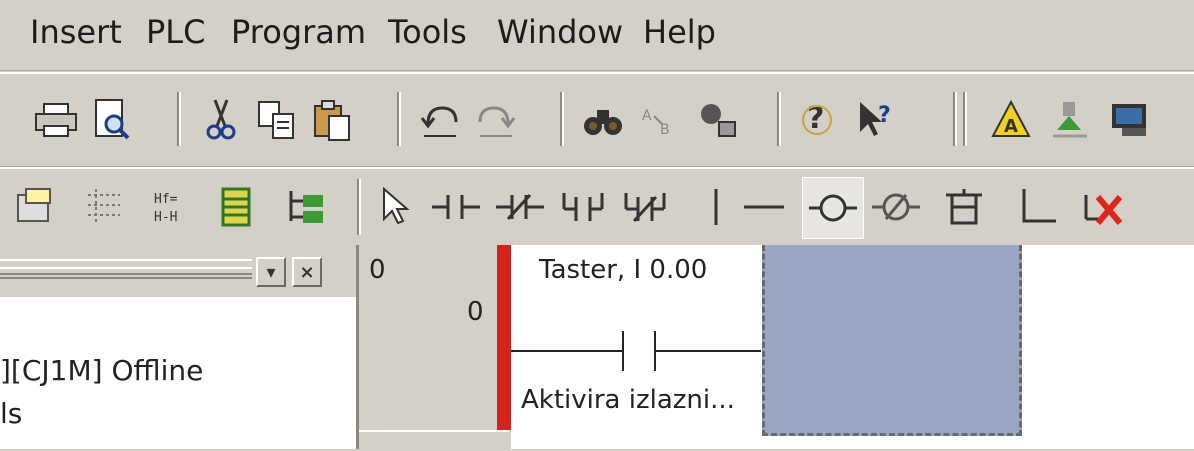 This screenshot has width=1194, height=451. Describe the element at coordinates (56, 120) in the screenshot. I see `print-icon` at that location.